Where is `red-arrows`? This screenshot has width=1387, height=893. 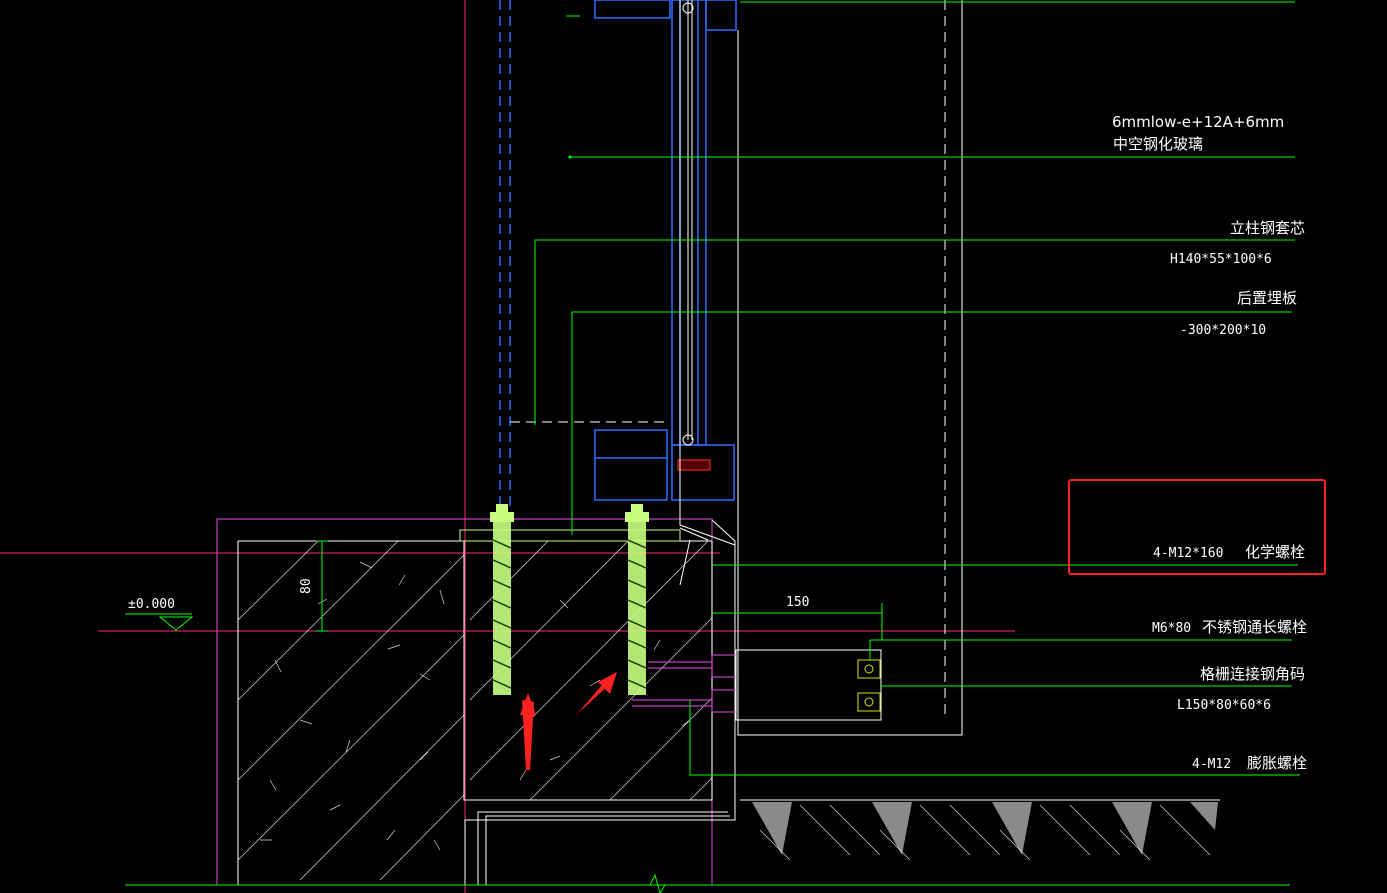 red-arrows is located at coordinates (568, 721).